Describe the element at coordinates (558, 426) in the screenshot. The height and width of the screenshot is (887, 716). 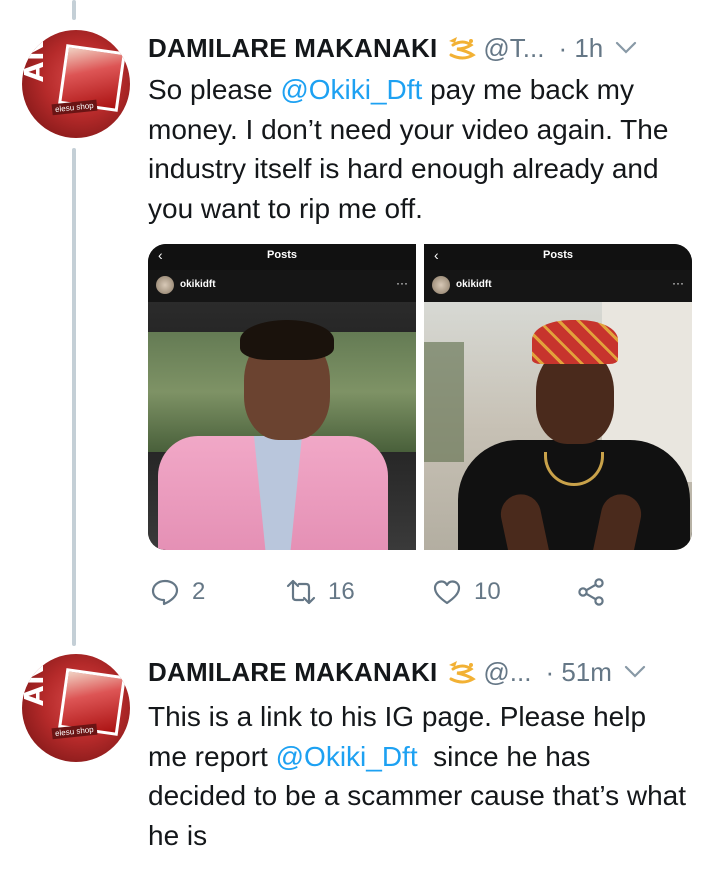
I see `photo-man-cap` at that location.